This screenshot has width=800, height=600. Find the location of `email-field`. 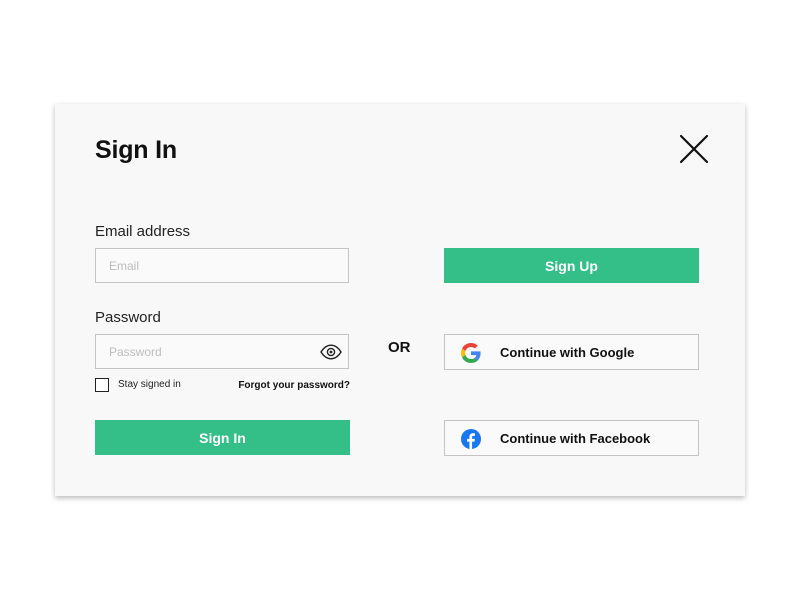

email-field is located at coordinates (222, 265).